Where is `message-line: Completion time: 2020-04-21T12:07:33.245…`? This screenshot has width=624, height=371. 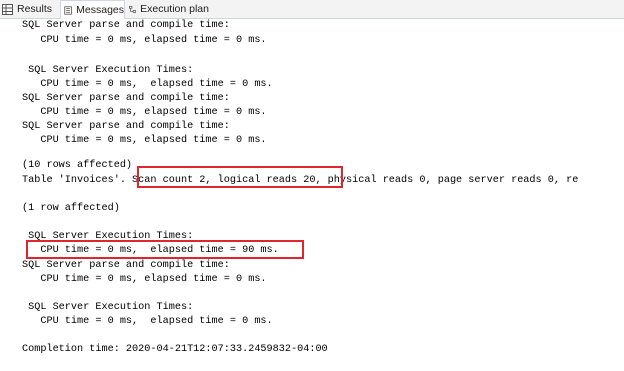 message-line: Completion time: 2020-04-21T12:07:33.245… is located at coordinates (175, 349).